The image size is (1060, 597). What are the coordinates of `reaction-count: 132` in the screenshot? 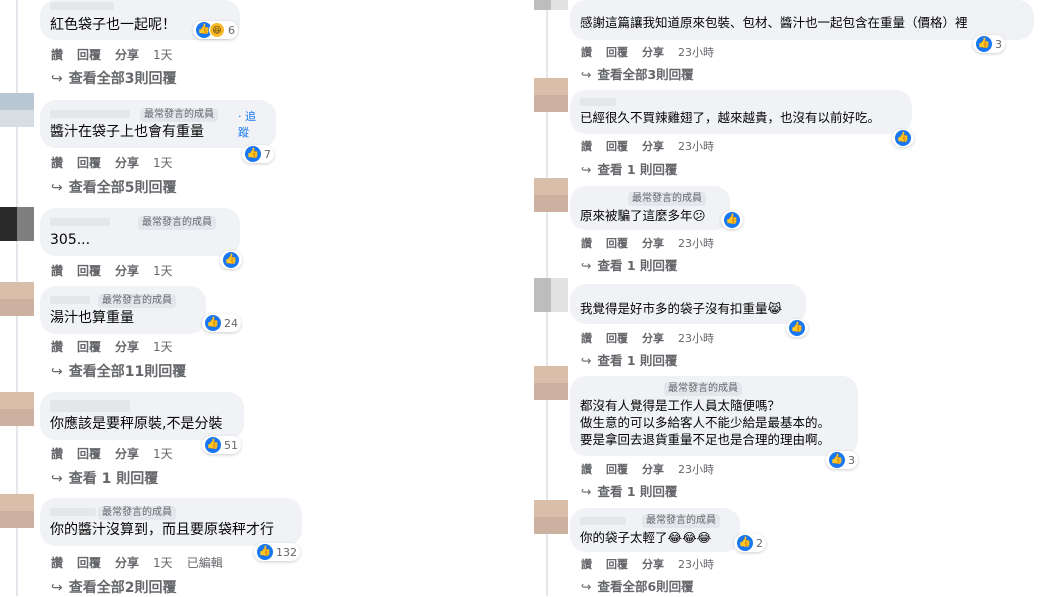 It's located at (286, 552).